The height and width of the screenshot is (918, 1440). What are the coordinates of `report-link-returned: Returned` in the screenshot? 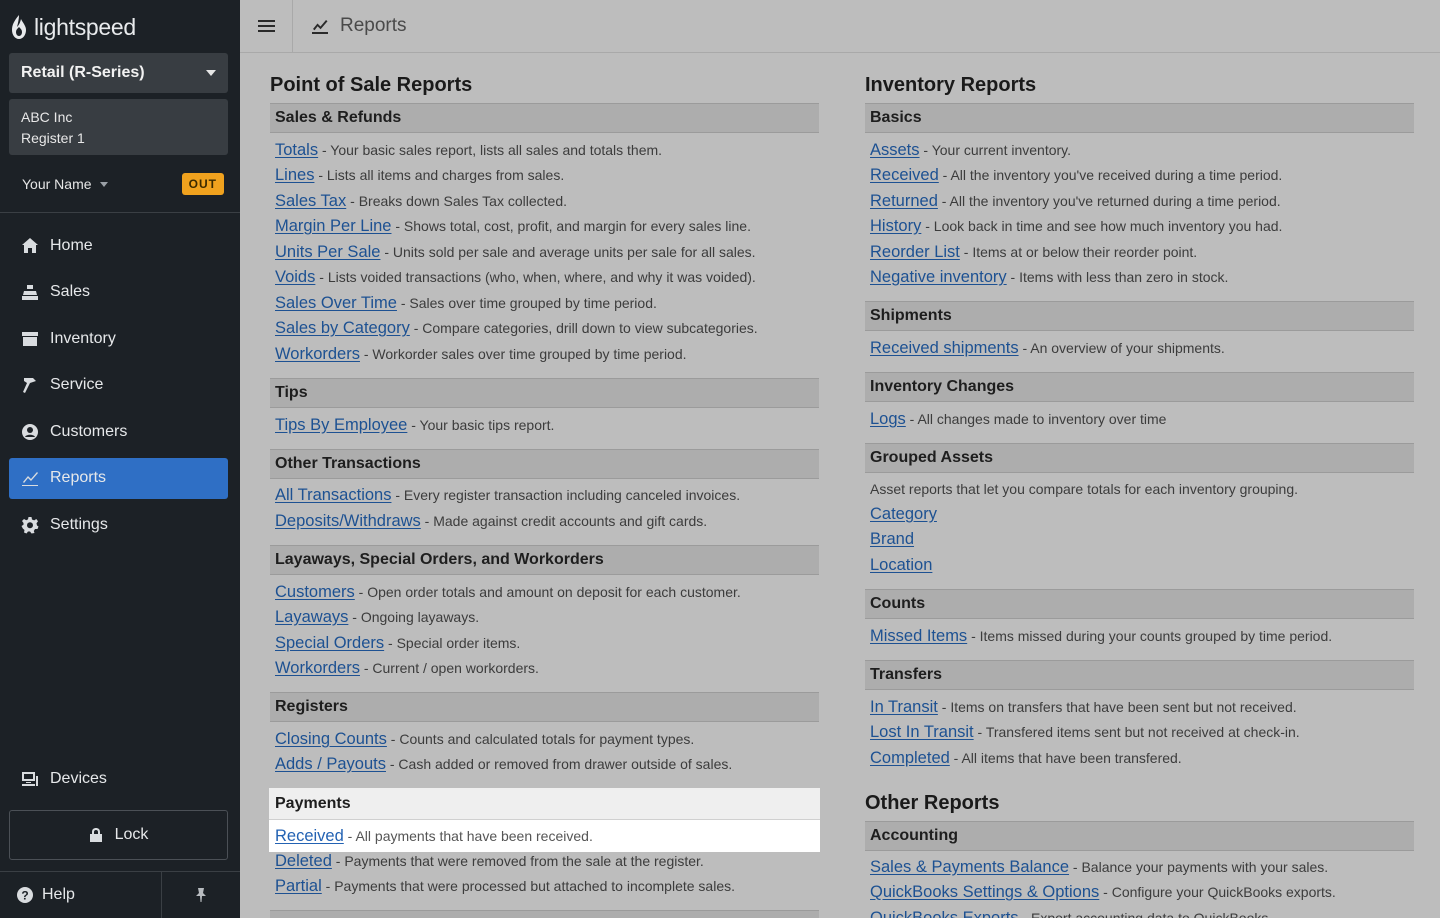 It's located at (904, 201).